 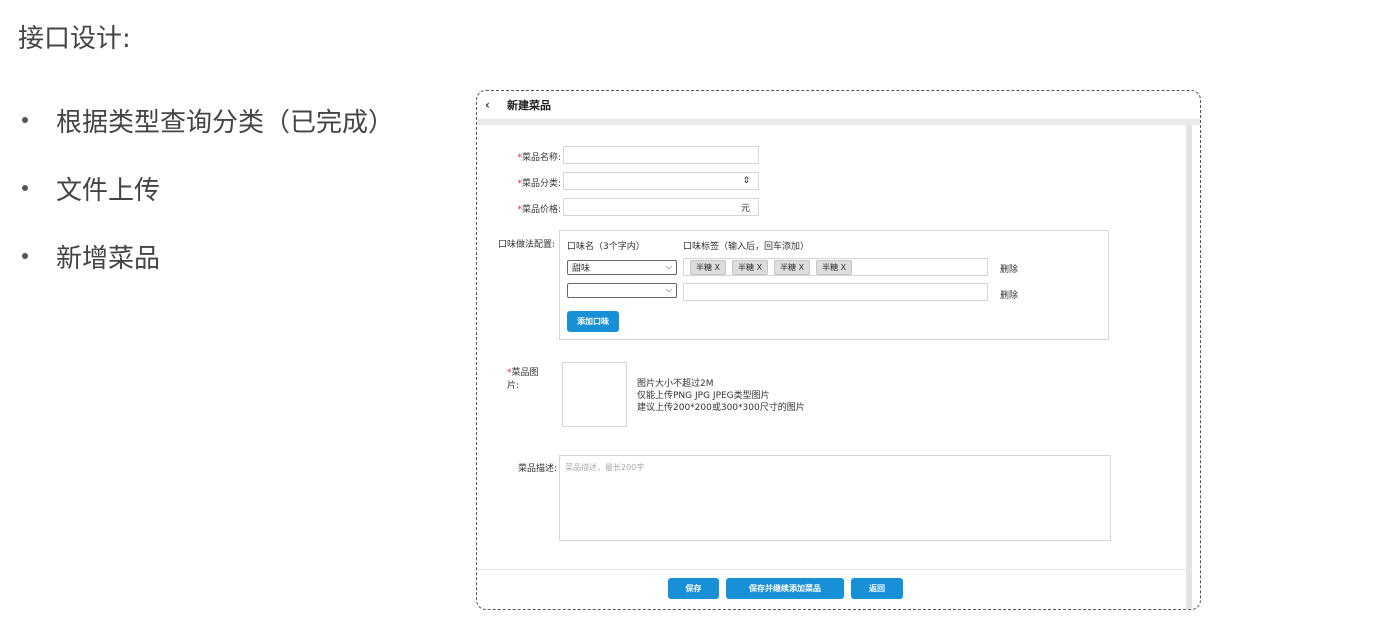 I want to click on footer-divider, so click(x=832, y=569).